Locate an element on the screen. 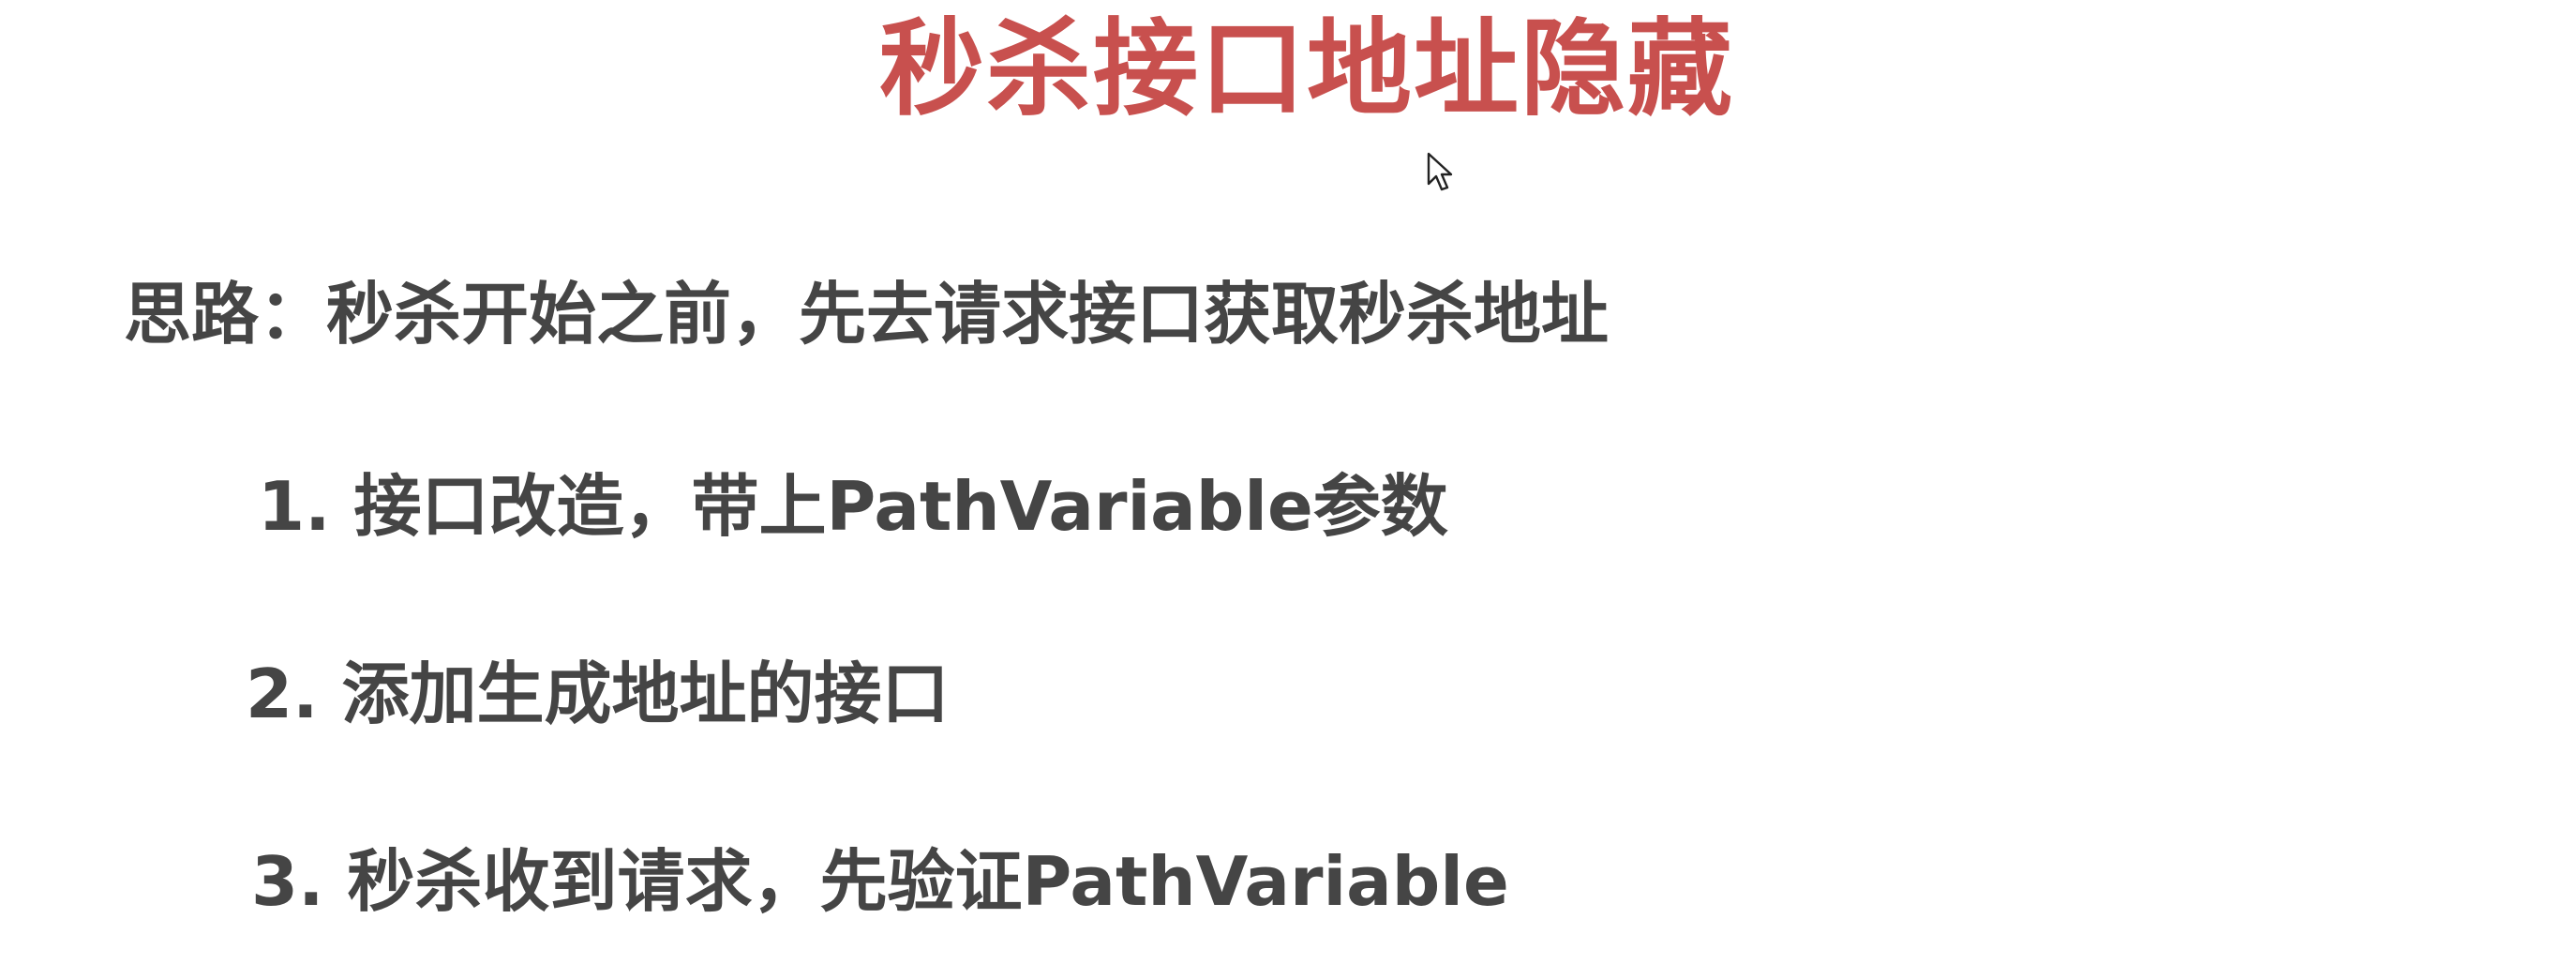  mouse-pointer-icon is located at coordinates (1440, 171).